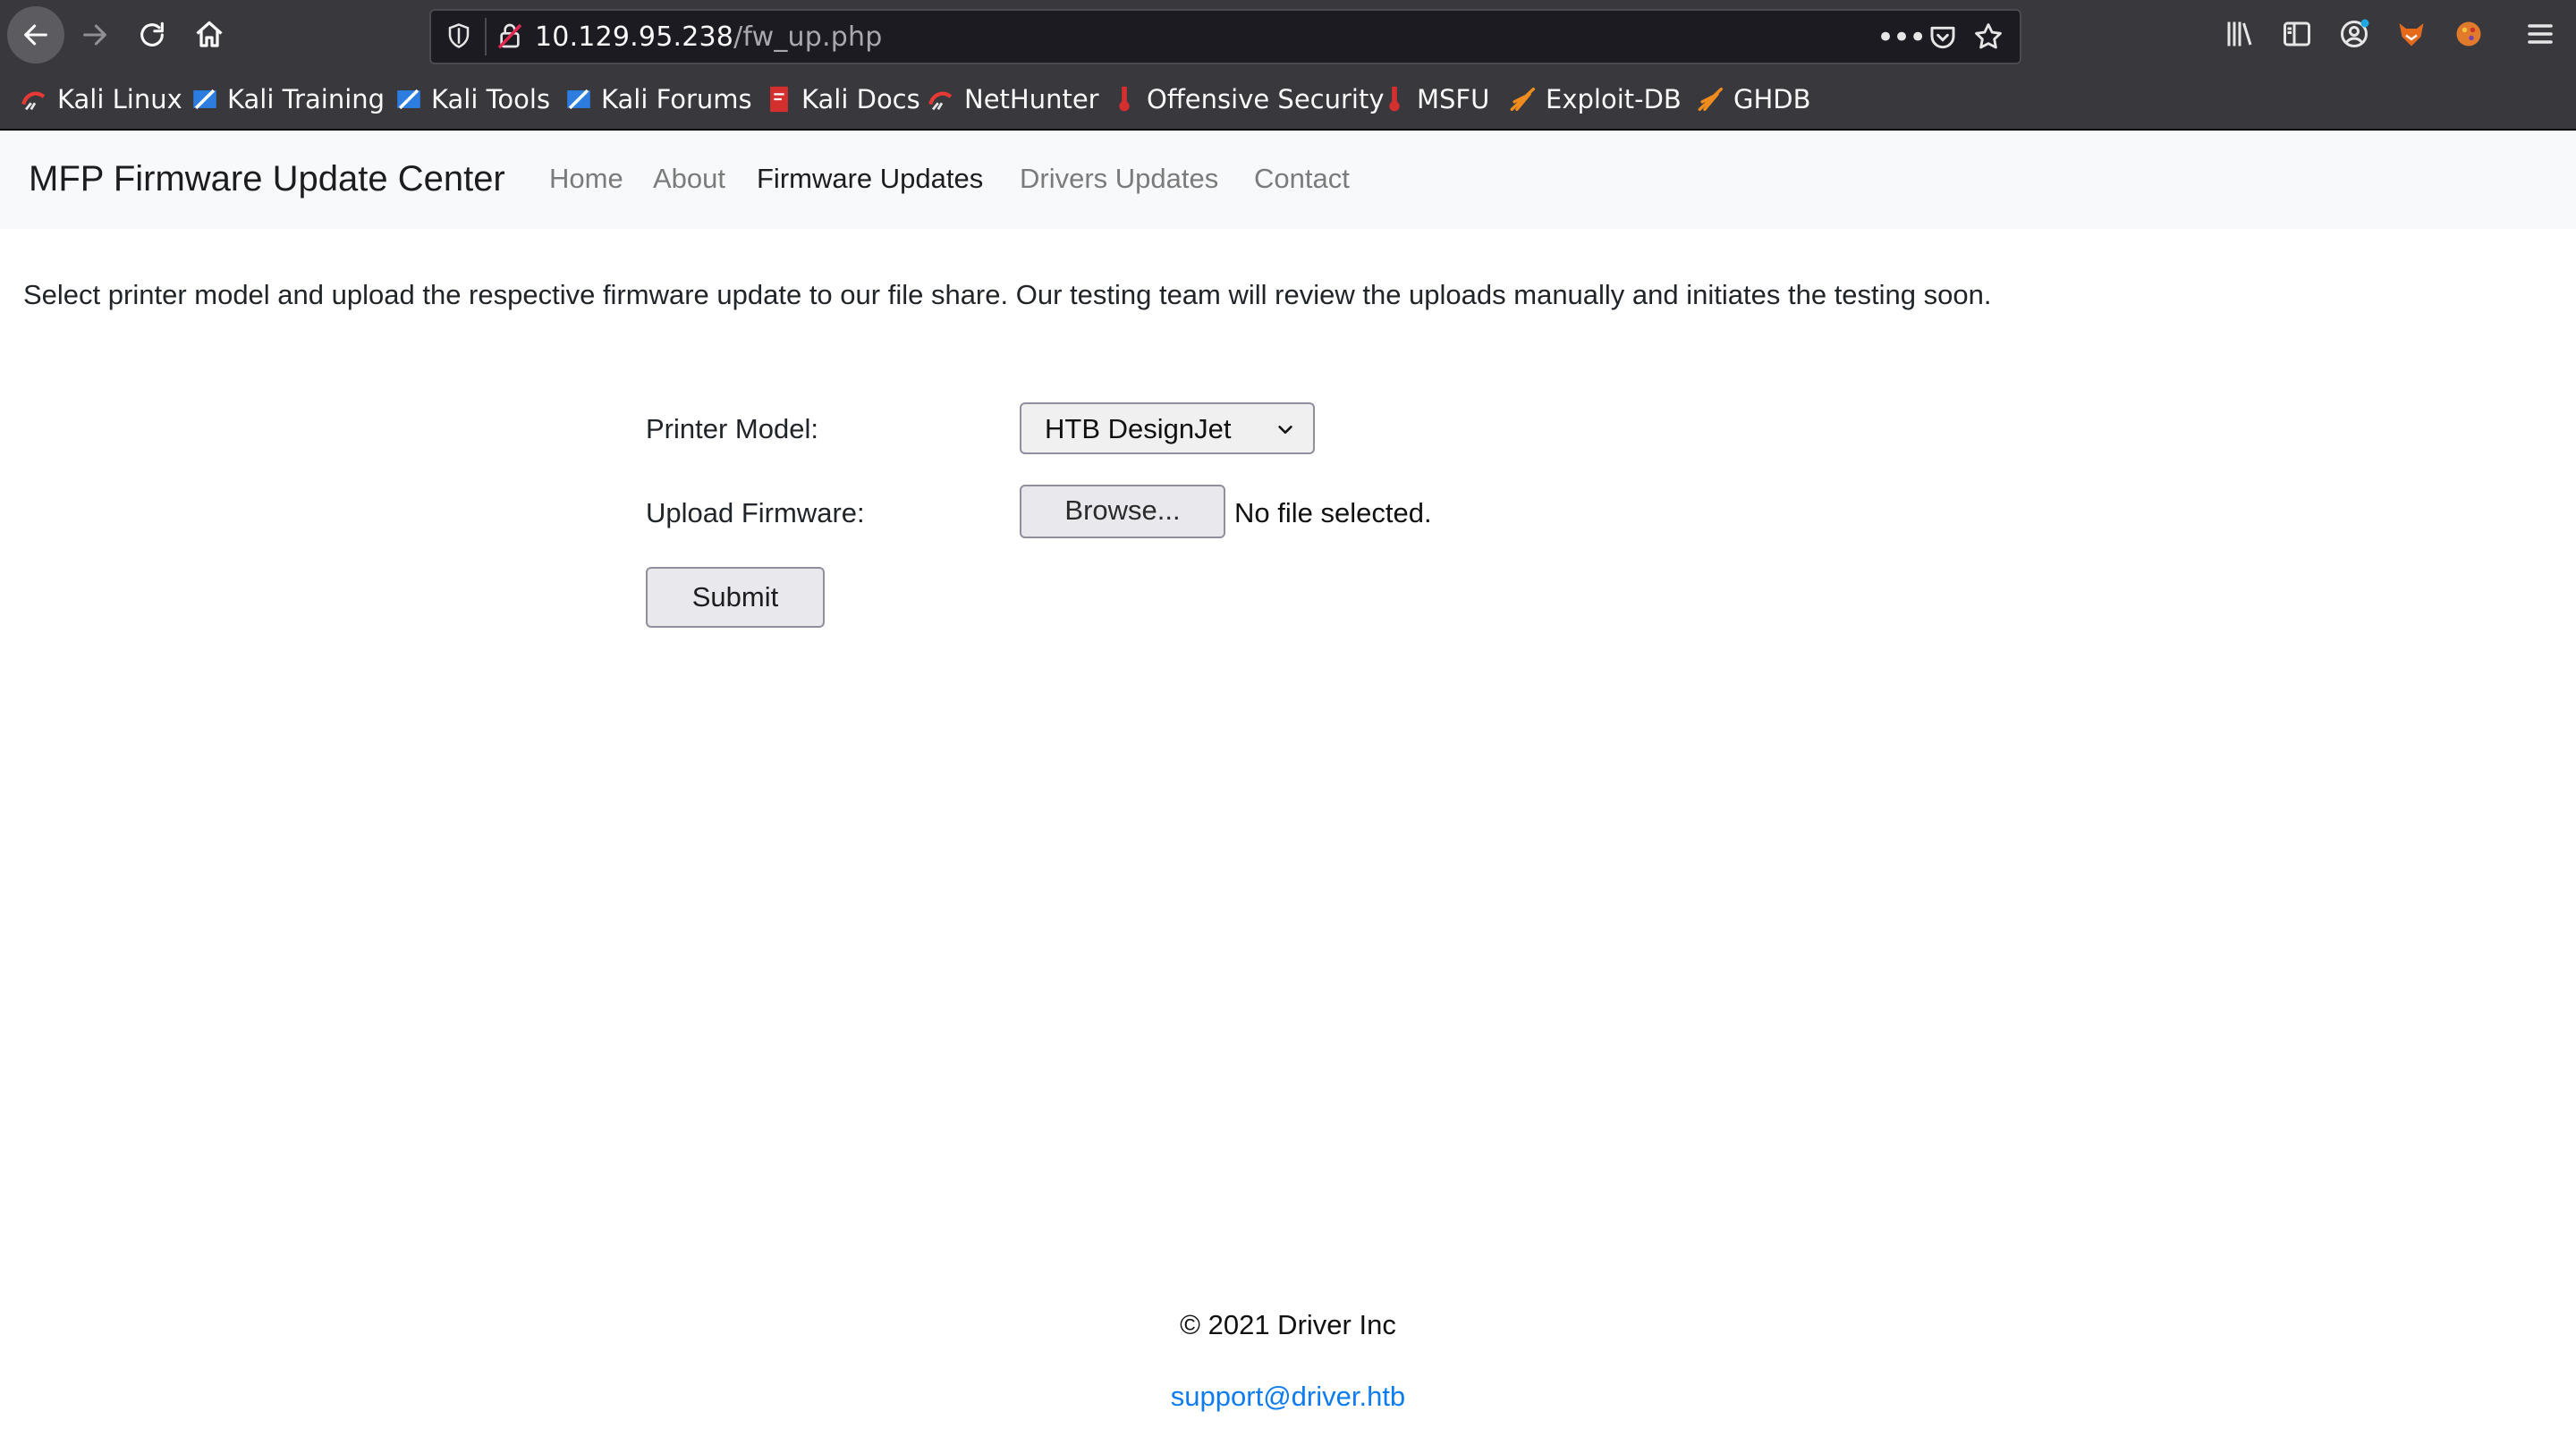 The height and width of the screenshot is (1445, 2576). Describe the element at coordinates (586, 179) in the screenshot. I see `nav-home: Home` at that location.